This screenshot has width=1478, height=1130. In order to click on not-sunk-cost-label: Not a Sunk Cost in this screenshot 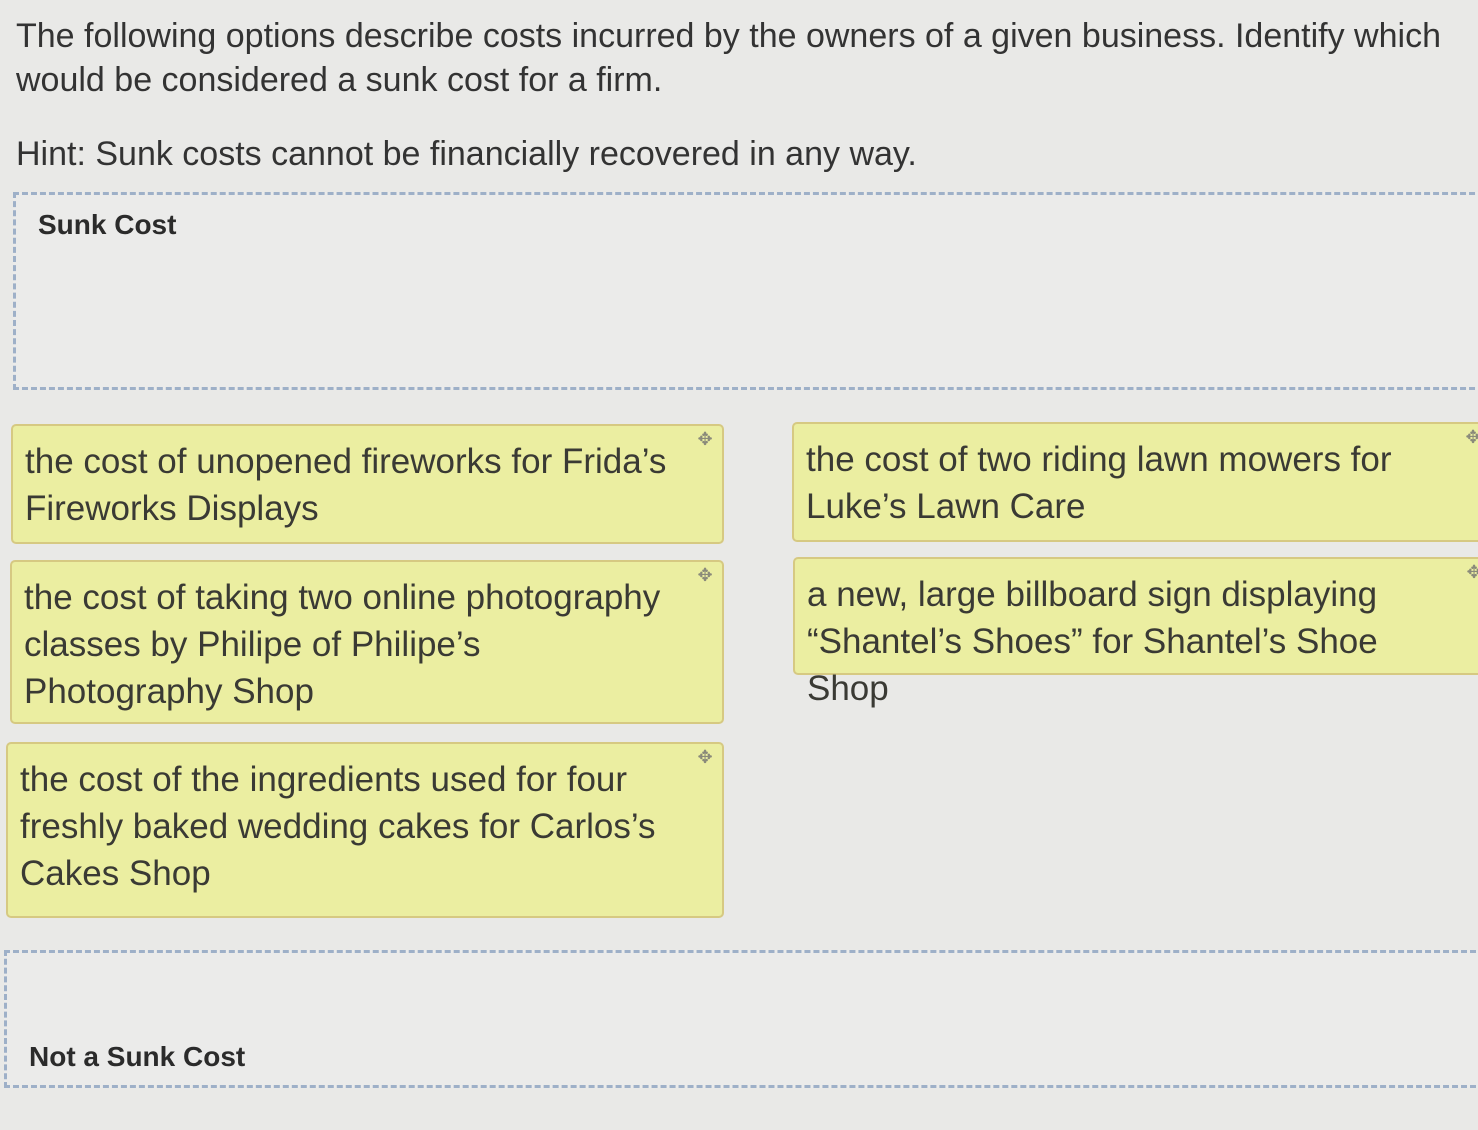, I will do `click(137, 1056)`.